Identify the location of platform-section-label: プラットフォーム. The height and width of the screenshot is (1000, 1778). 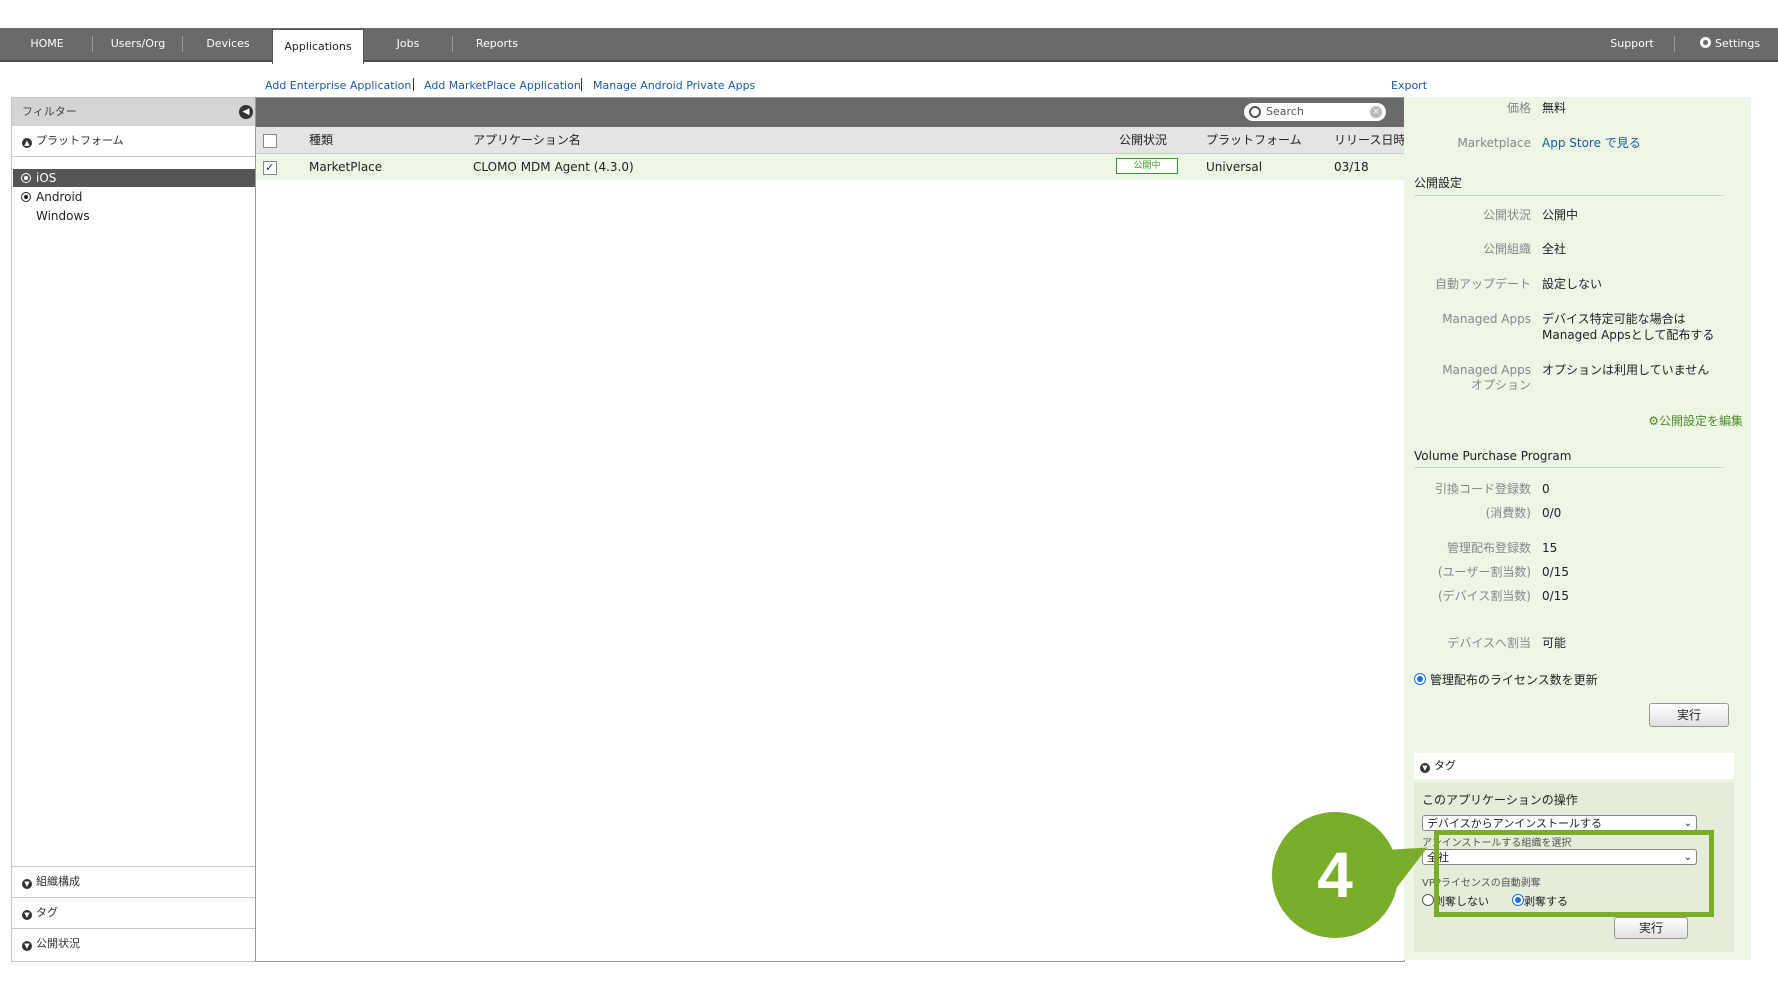
(80, 140).